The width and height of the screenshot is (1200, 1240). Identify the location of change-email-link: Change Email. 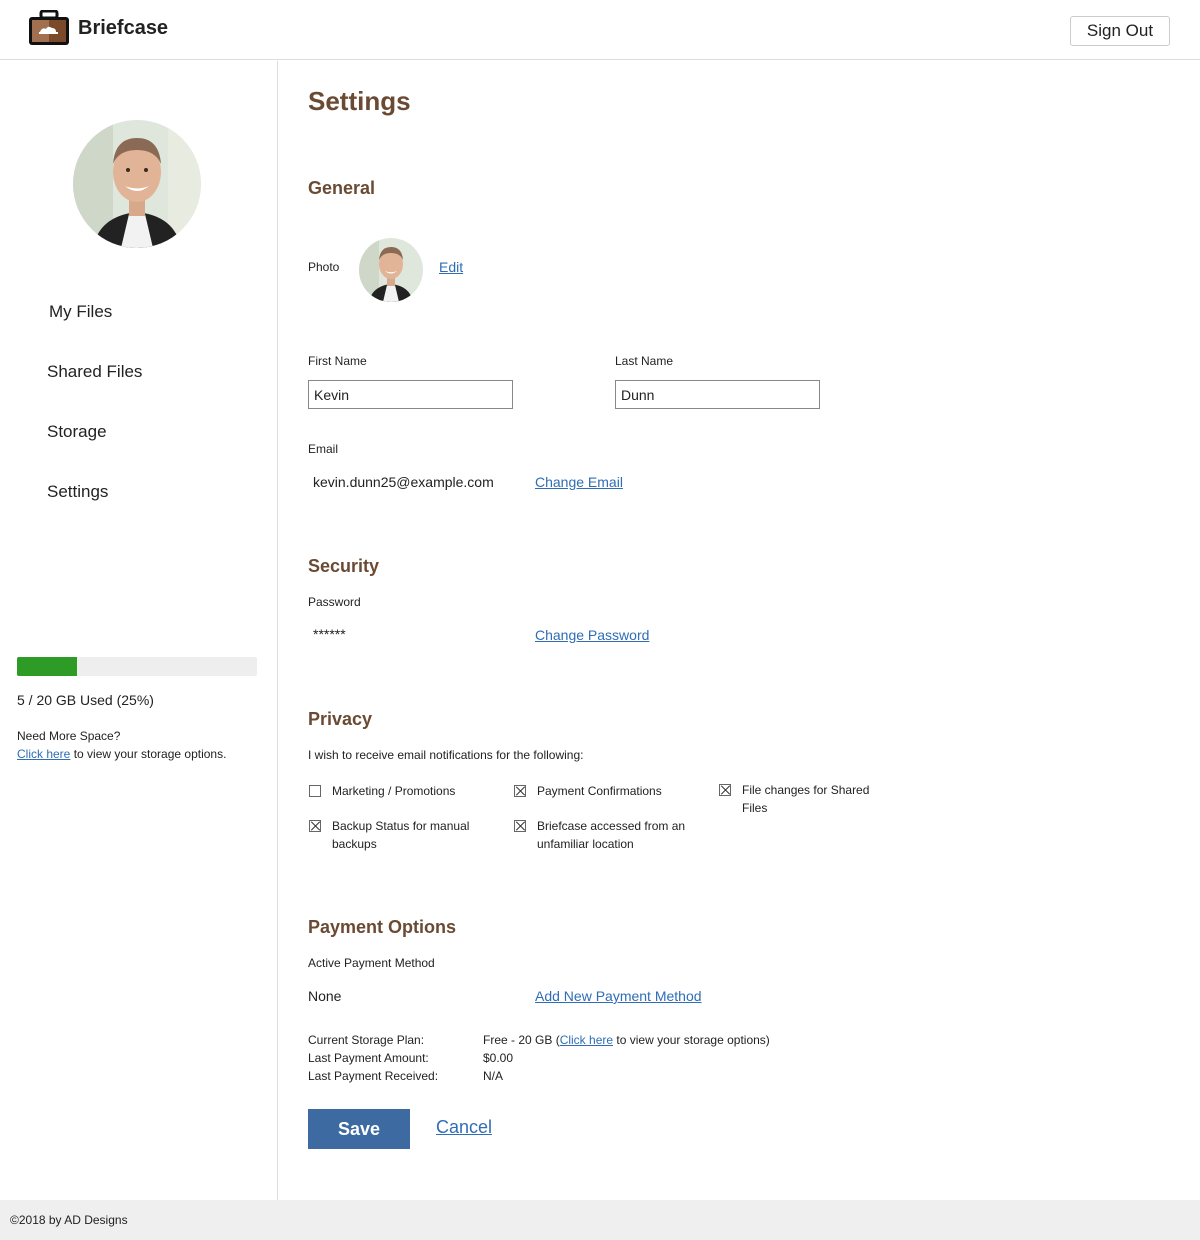
(579, 482).